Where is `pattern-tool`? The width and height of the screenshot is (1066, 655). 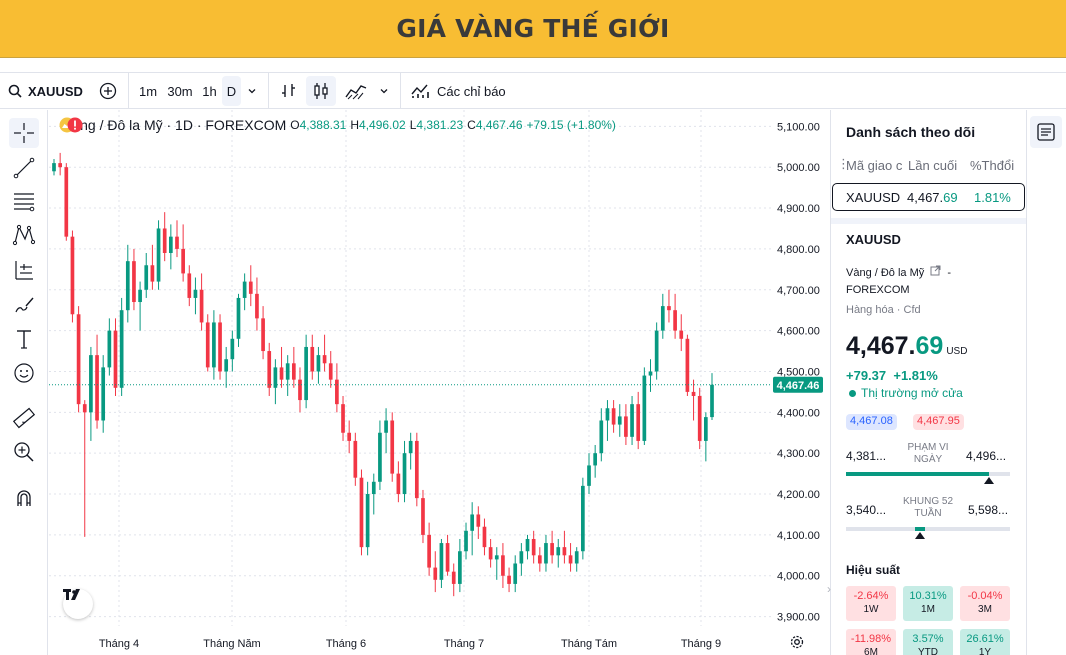 pattern-tool is located at coordinates (24, 235).